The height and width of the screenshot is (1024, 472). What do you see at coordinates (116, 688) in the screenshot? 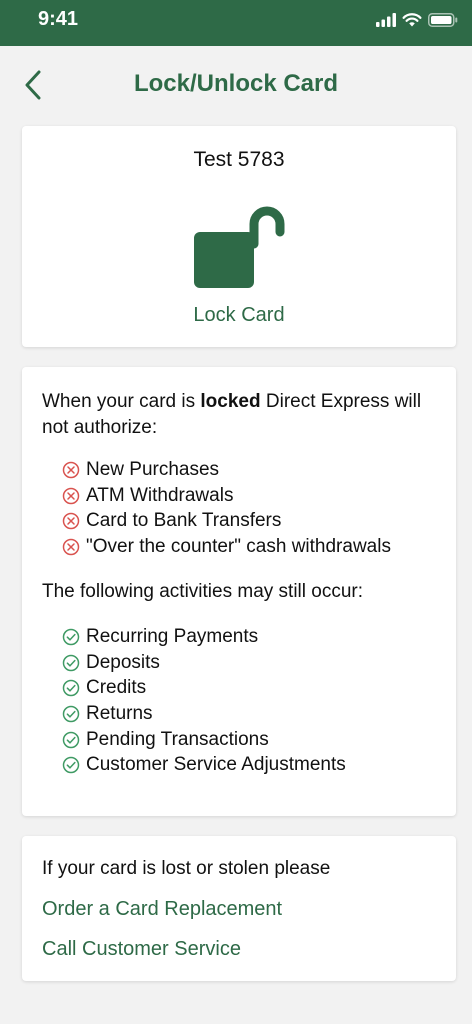
I see `list-item-label: Credits` at bounding box center [116, 688].